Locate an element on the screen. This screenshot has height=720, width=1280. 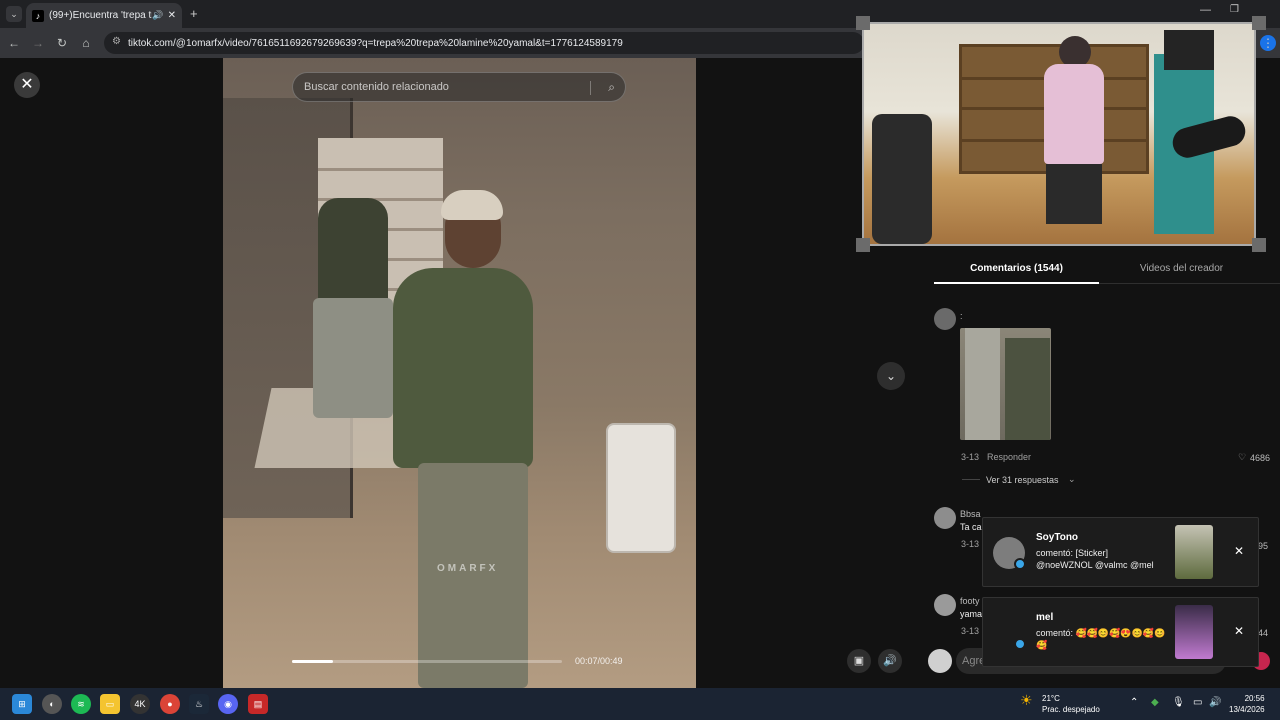
steam-icon: ♨ is located at coordinates (199, 704).